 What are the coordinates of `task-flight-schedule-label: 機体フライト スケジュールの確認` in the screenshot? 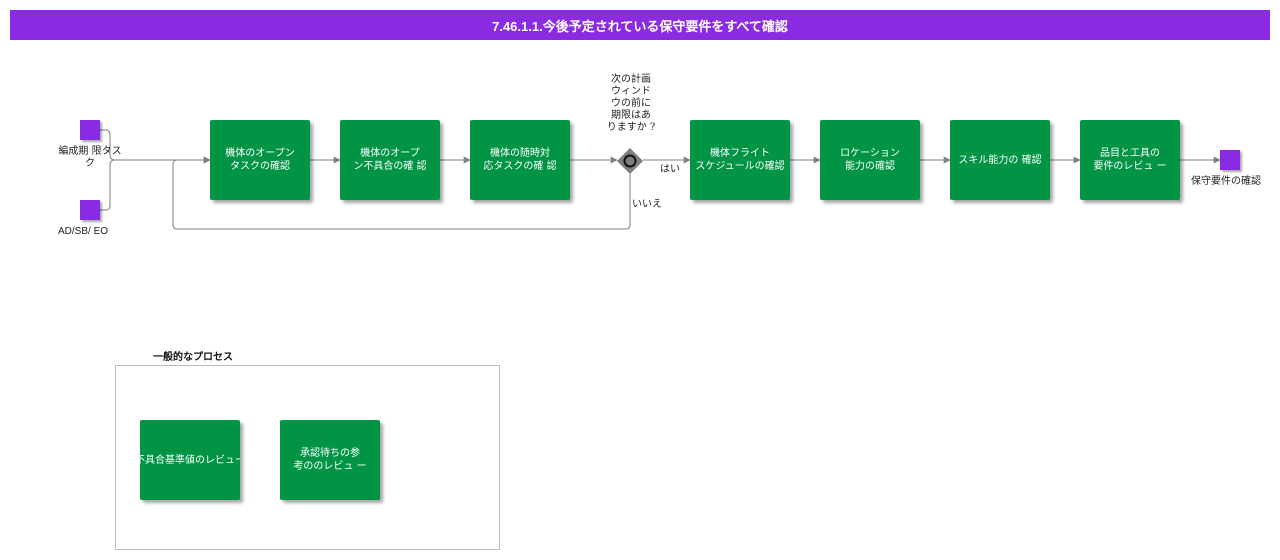 It's located at (740, 160).